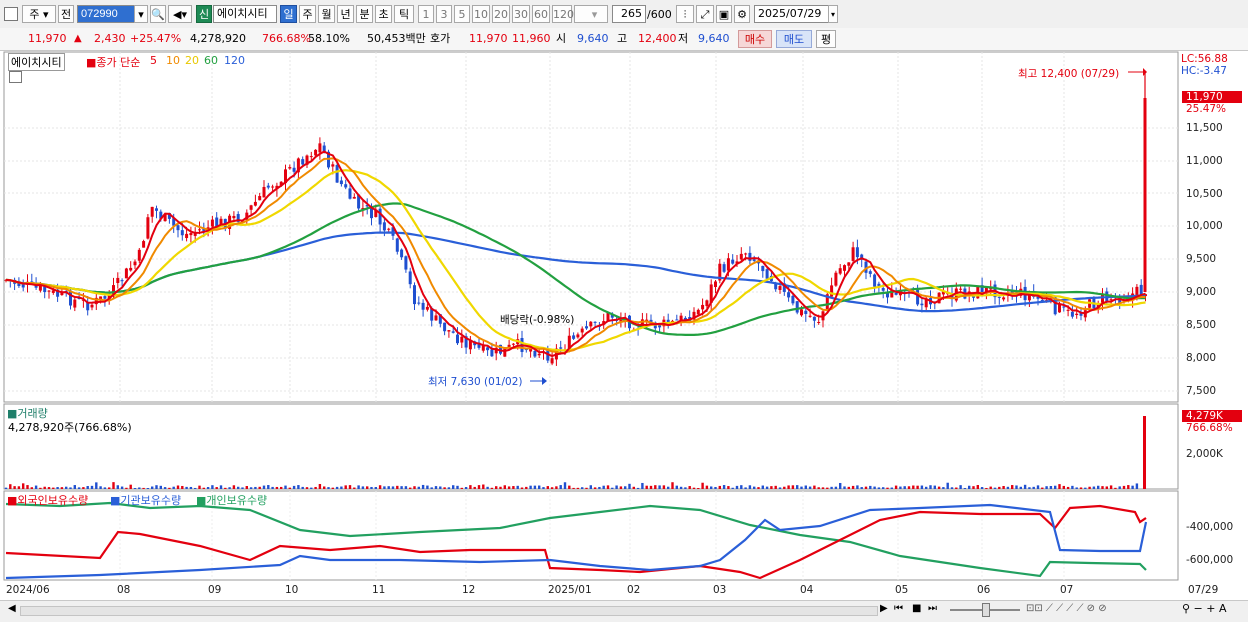 The width and height of the screenshot is (1248, 622). What do you see at coordinates (629, 14) in the screenshot?
I see `count-field: 265` at bounding box center [629, 14].